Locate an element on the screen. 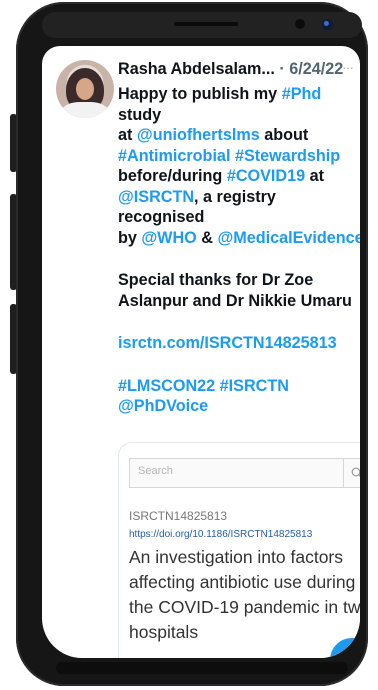 The image size is (378, 690). tweet-line: Happy to publish my #Phd study is located at coordinates (239, 104).